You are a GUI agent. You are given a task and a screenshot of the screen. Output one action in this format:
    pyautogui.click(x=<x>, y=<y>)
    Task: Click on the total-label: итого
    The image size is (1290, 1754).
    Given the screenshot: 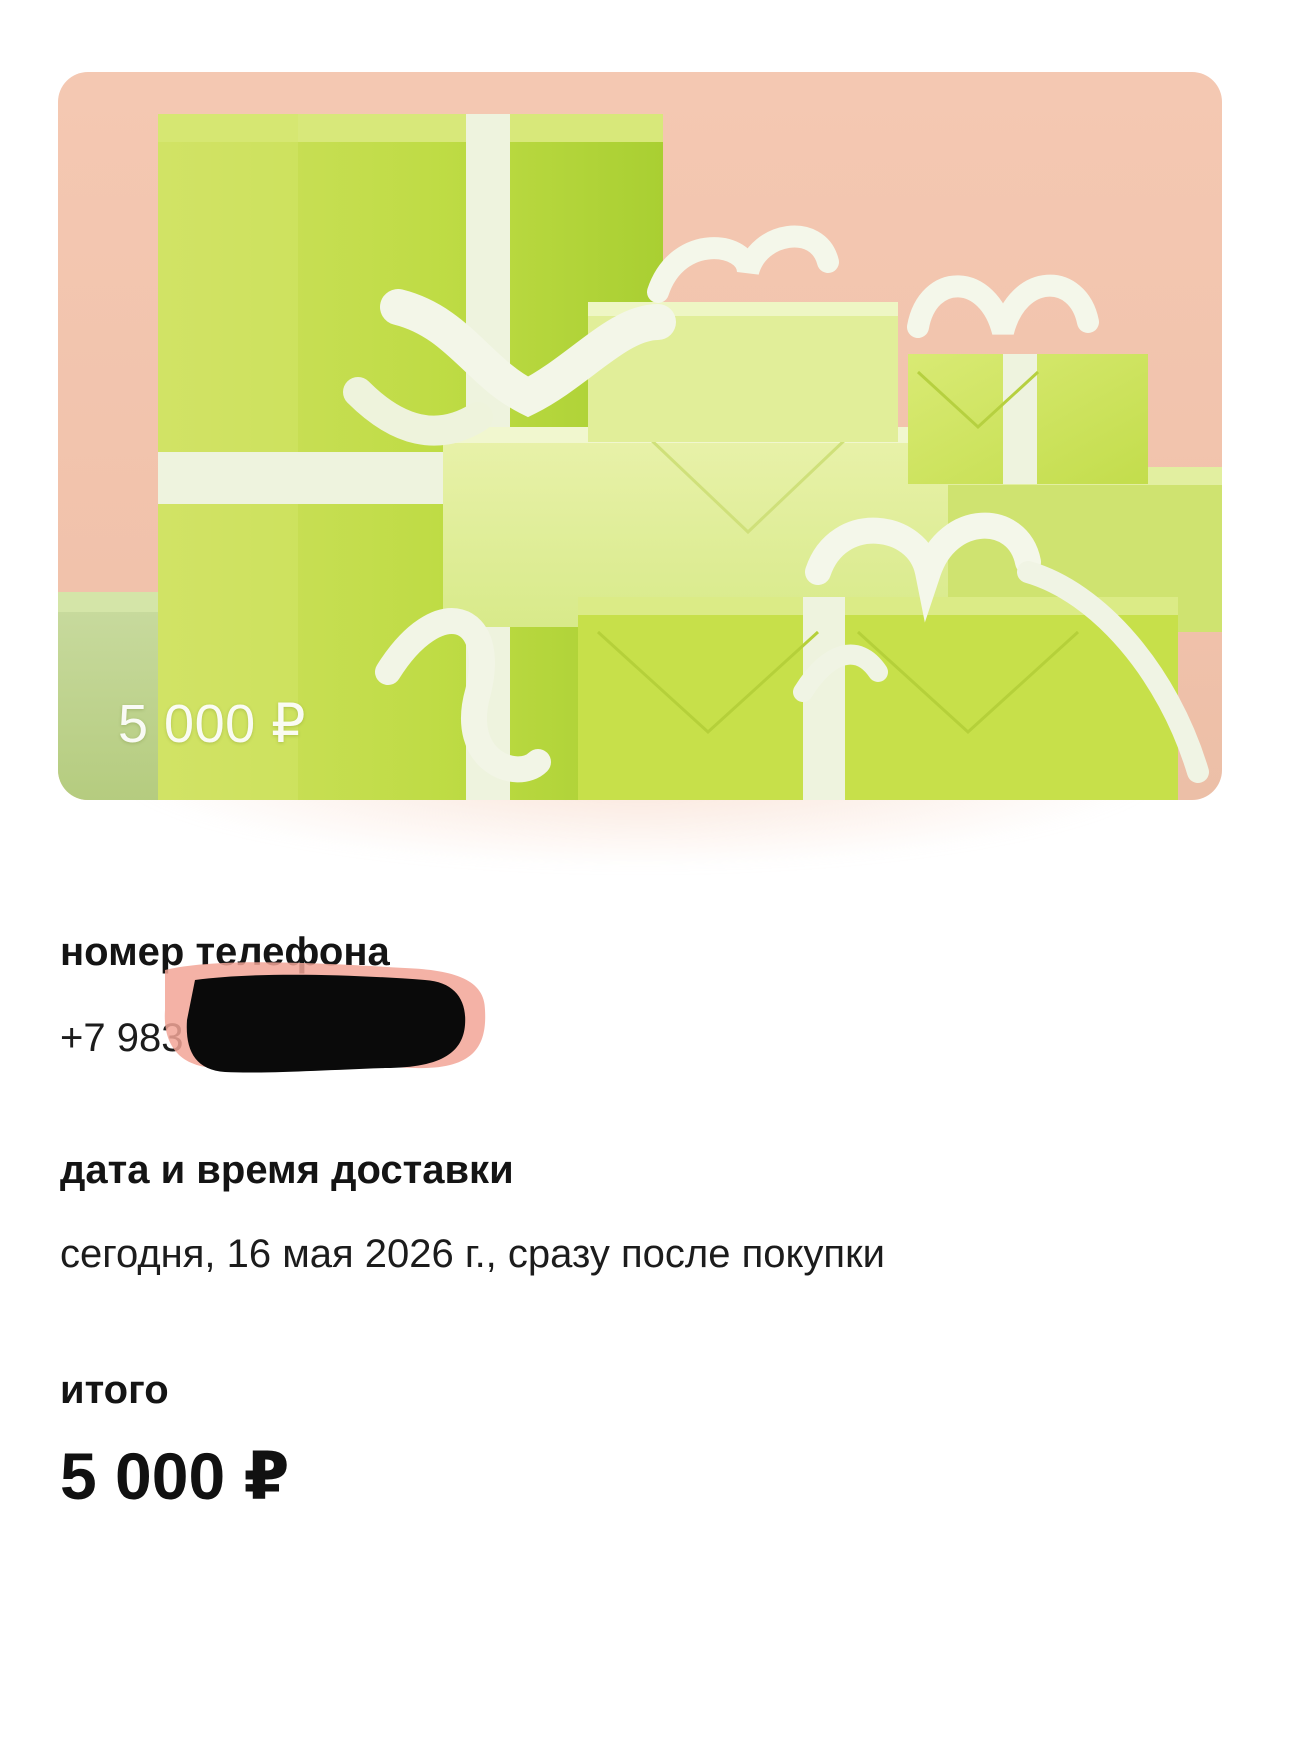 What is the action you would take?
    pyautogui.click(x=114, y=1390)
    